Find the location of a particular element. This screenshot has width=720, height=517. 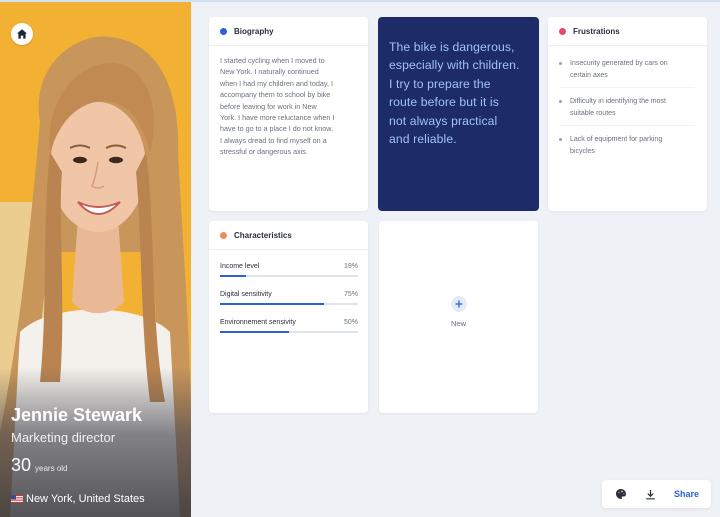

biography-line: York. I have more reluctance when I is located at coordinates (277, 118).